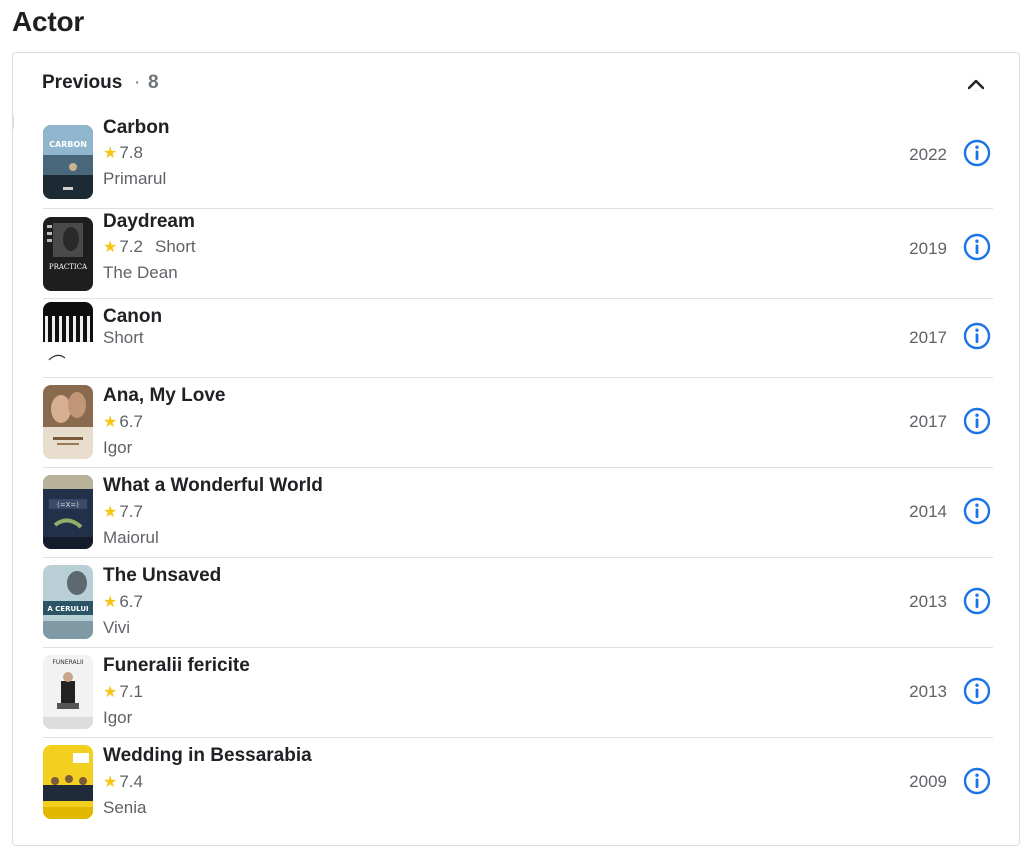 The height and width of the screenshot is (867, 1033). I want to click on svg-text: CARBON, so click(68, 144).